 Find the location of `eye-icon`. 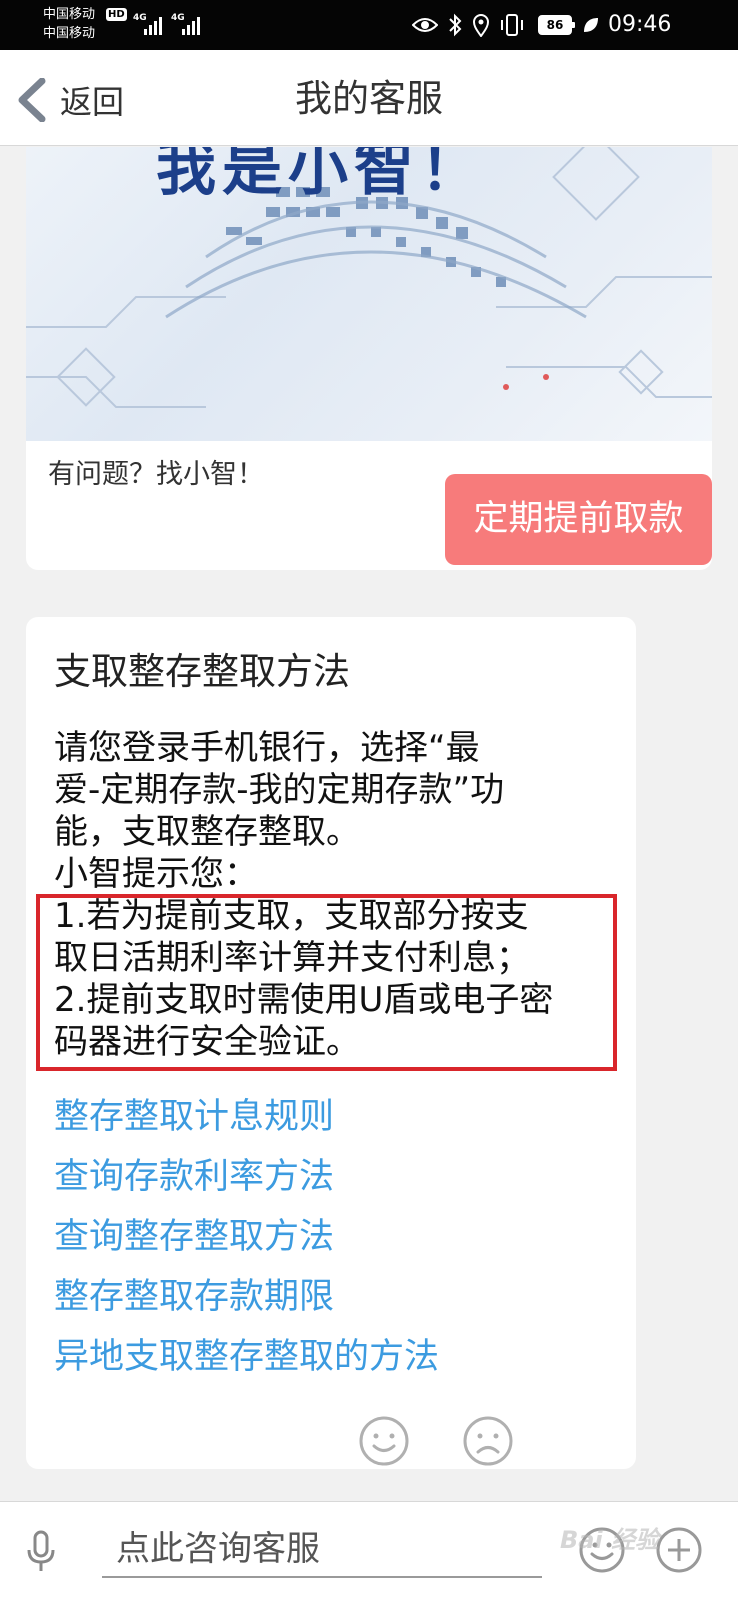

eye-icon is located at coordinates (425, 25).